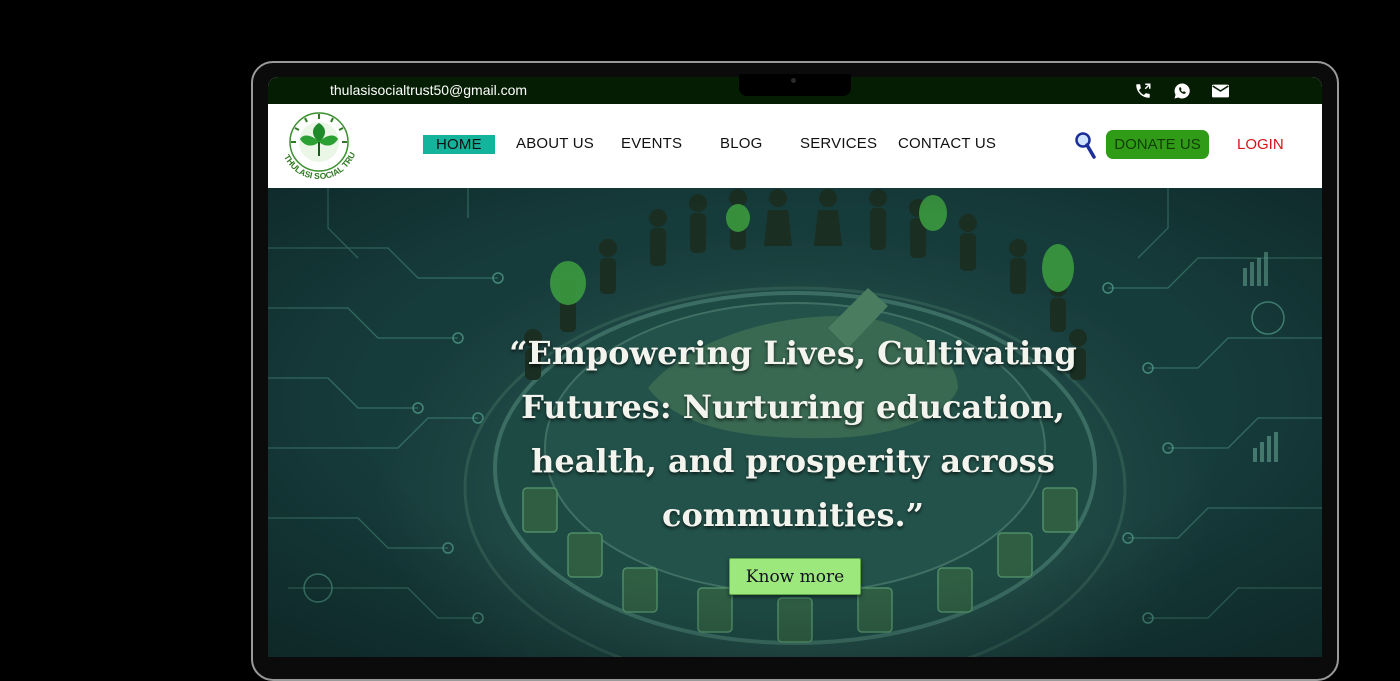 Image resolution: width=1400 pixels, height=681 pixels. What do you see at coordinates (459, 144) in the screenshot?
I see `nav-home: HOME` at bounding box center [459, 144].